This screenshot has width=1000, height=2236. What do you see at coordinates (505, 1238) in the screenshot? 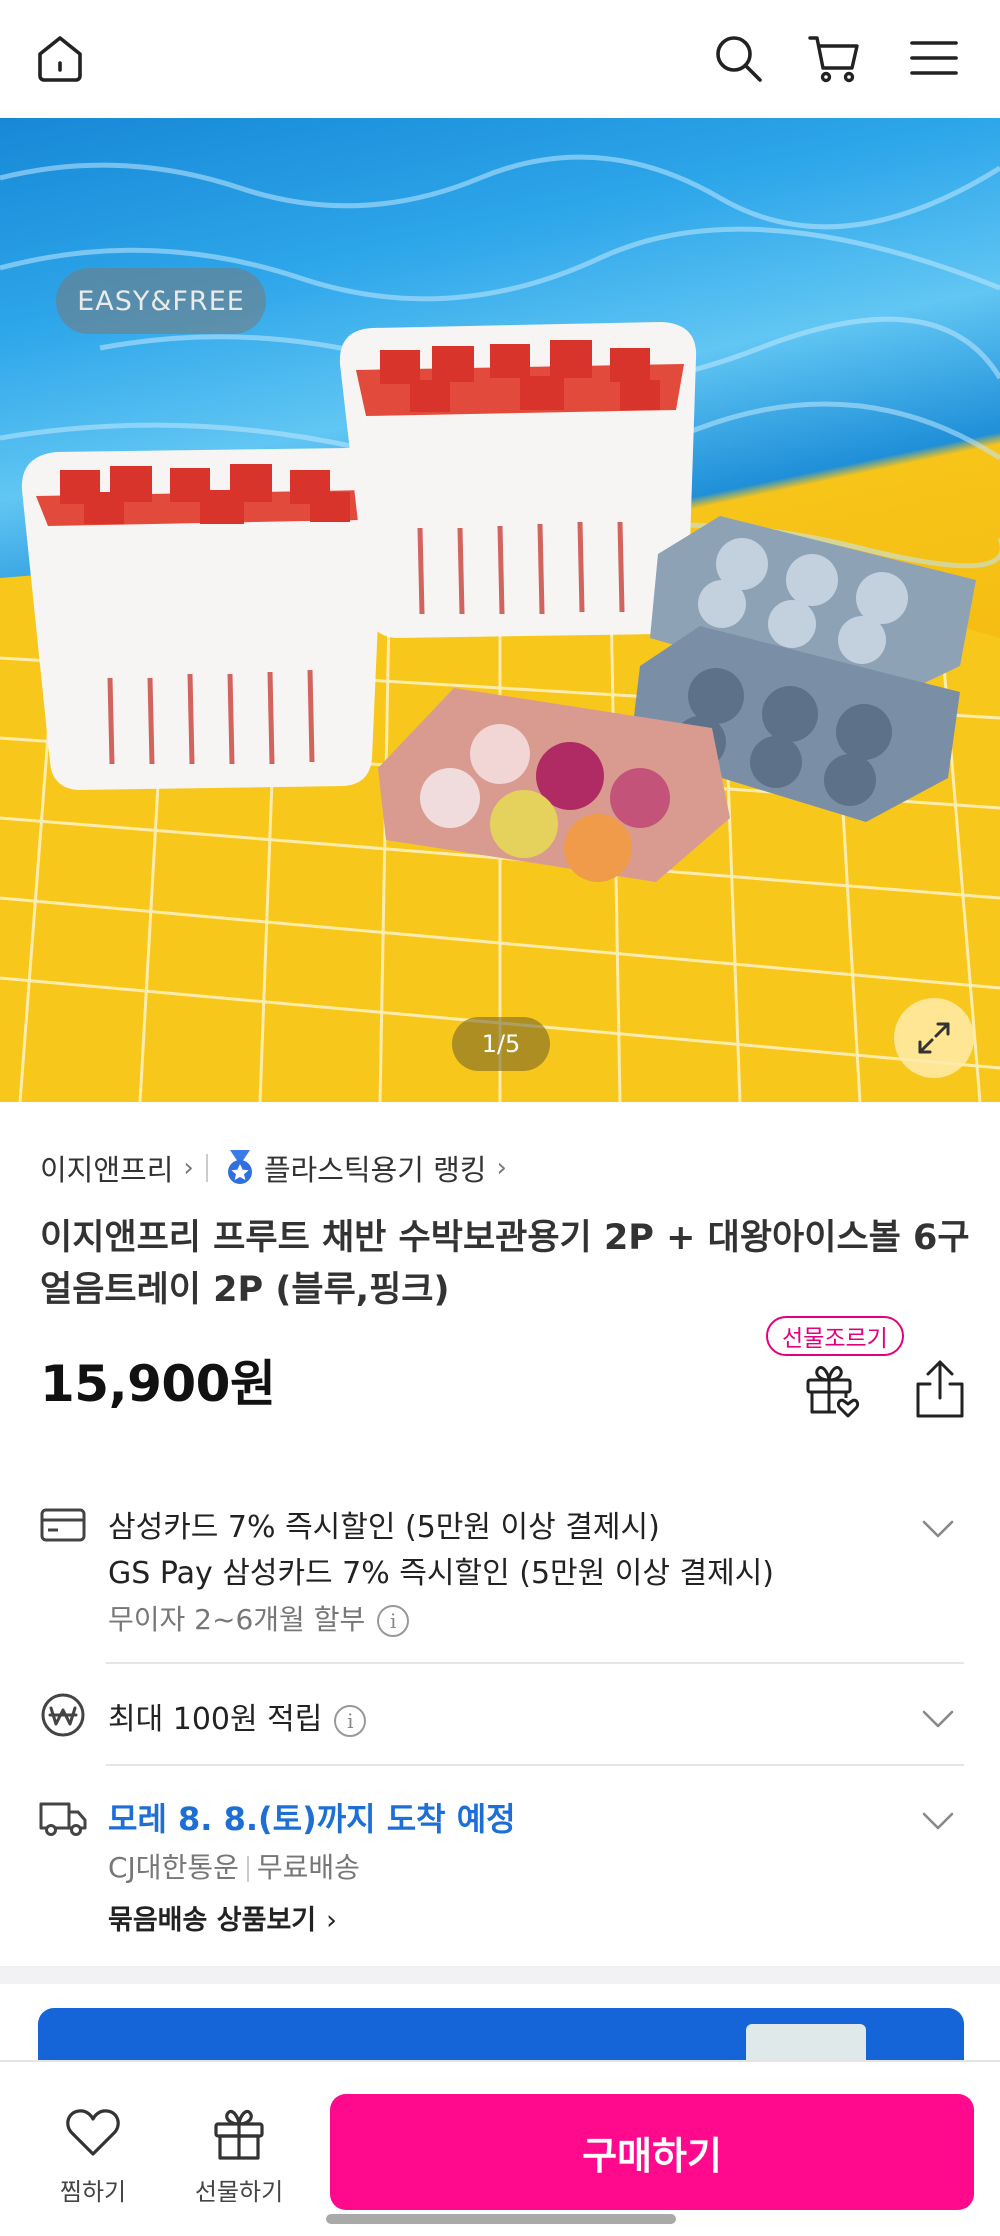
I see `product-title-line1: 이지앤프리 프루트 채반 수박보관용기 2P + 대왕아이스볼 6구` at bounding box center [505, 1238].